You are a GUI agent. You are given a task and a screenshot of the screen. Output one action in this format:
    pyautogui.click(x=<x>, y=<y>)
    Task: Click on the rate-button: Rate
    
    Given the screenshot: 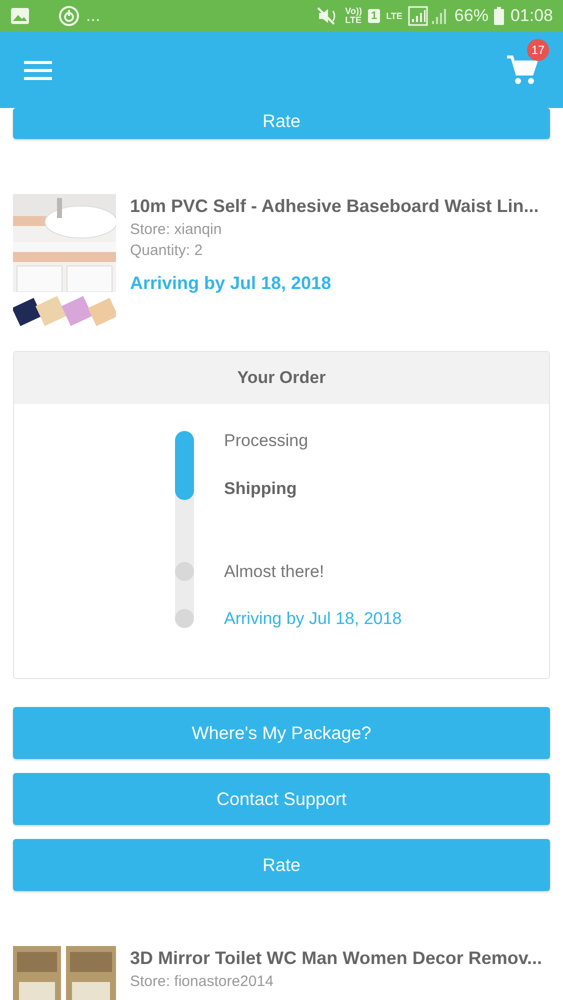 What is the action you would take?
    pyautogui.click(x=281, y=123)
    